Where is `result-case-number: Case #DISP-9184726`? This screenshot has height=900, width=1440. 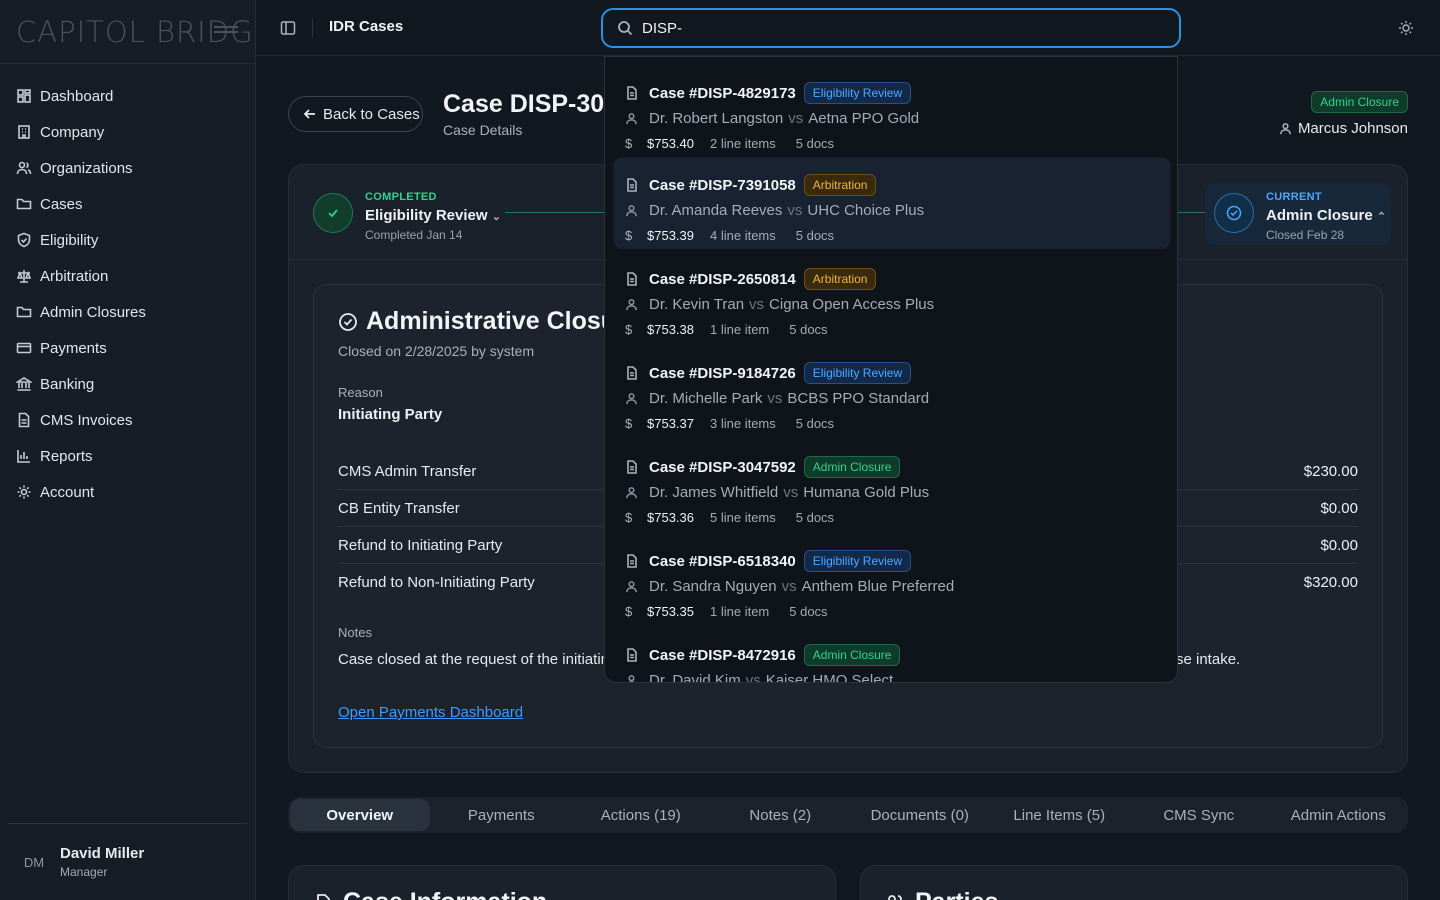 result-case-number: Case #DISP-9184726 is located at coordinates (722, 373).